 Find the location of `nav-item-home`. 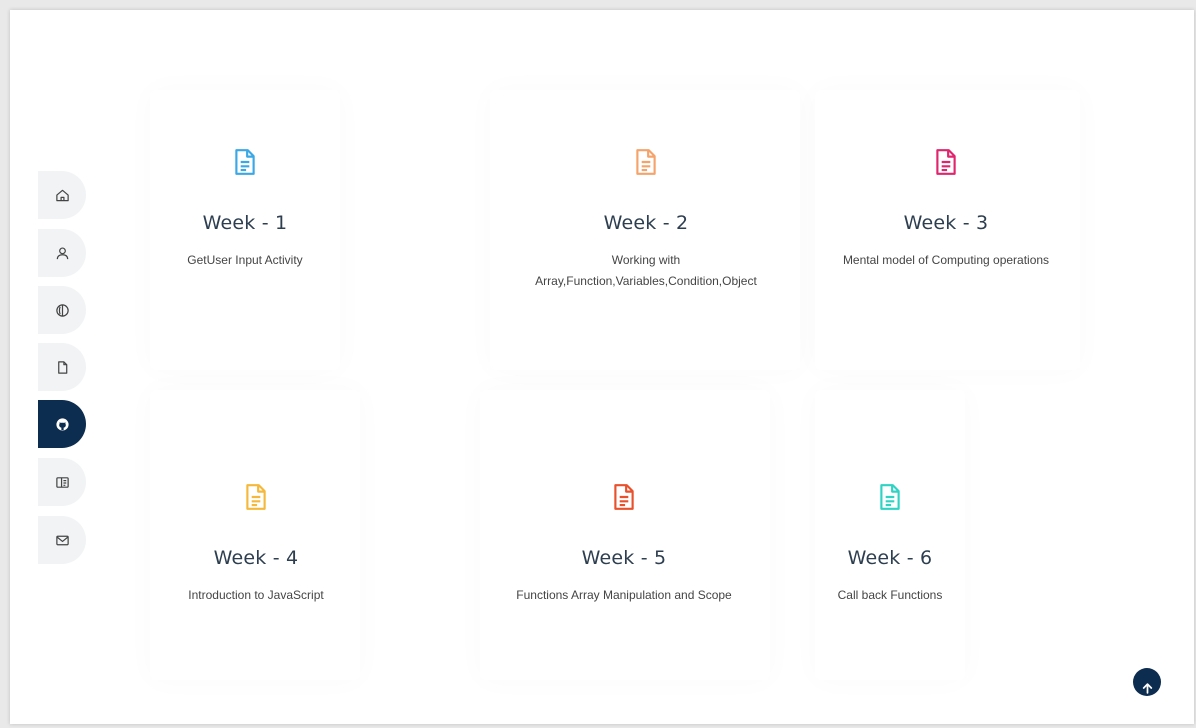

nav-item-home is located at coordinates (62, 195).